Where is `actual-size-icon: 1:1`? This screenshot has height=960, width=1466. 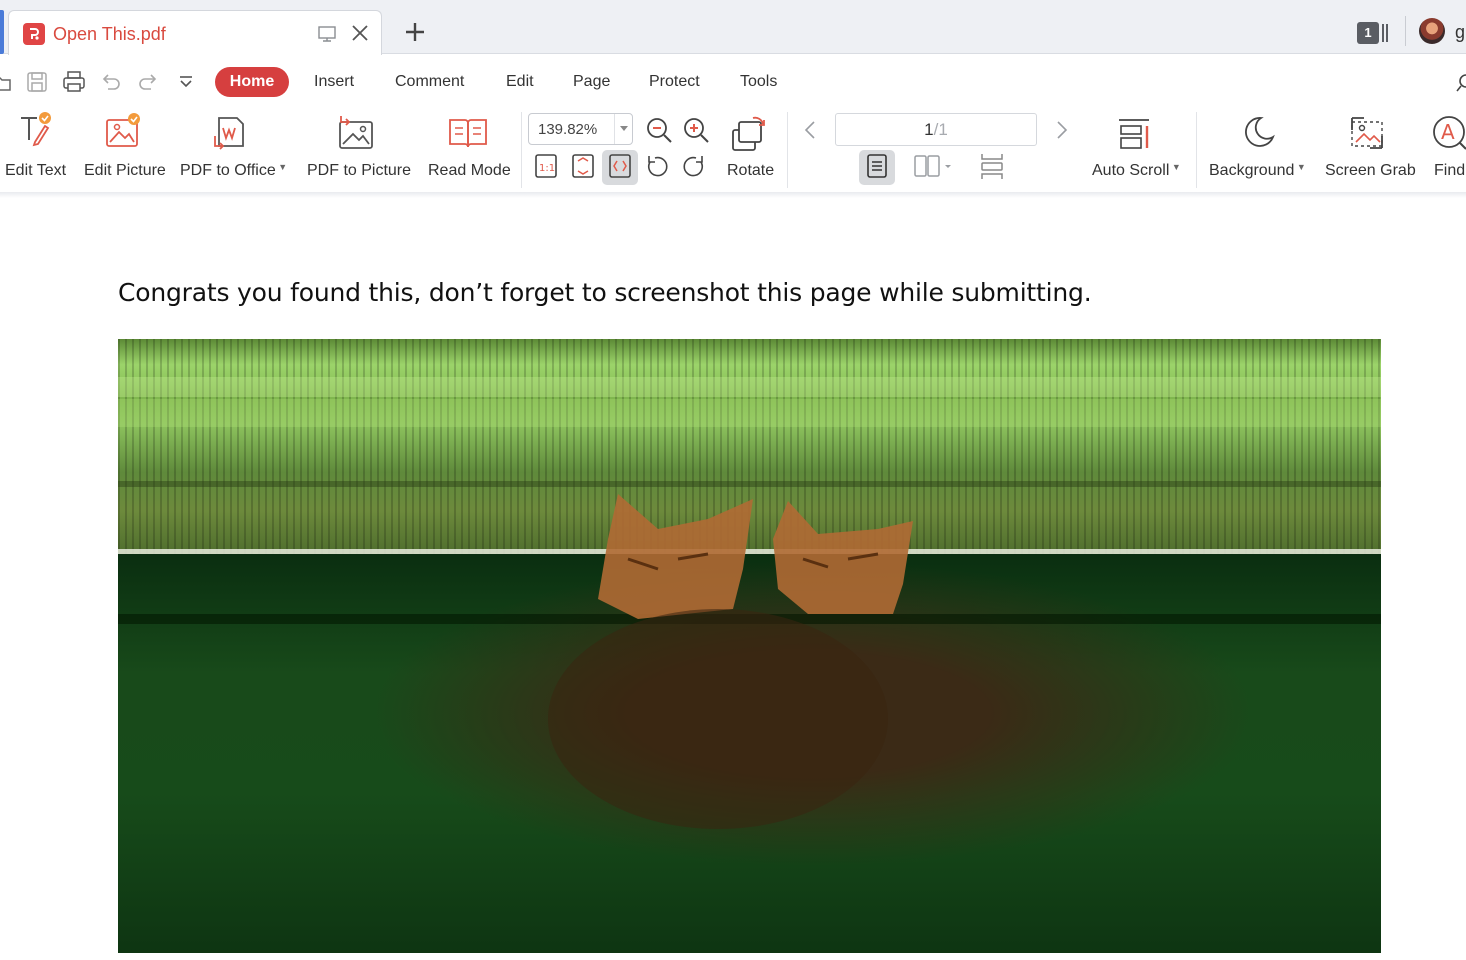
actual-size-icon: 1:1 is located at coordinates (546, 168).